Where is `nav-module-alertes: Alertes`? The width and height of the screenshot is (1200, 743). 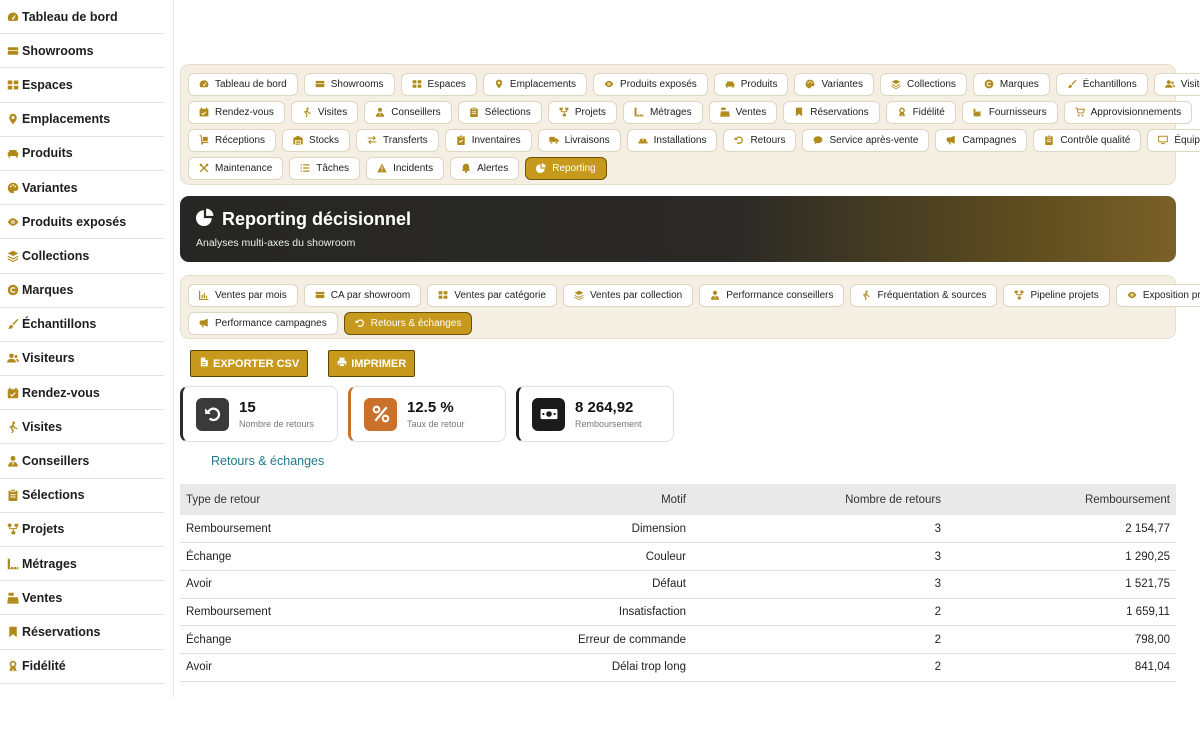 nav-module-alertes: Alertes is located at coordinates (485, 168).